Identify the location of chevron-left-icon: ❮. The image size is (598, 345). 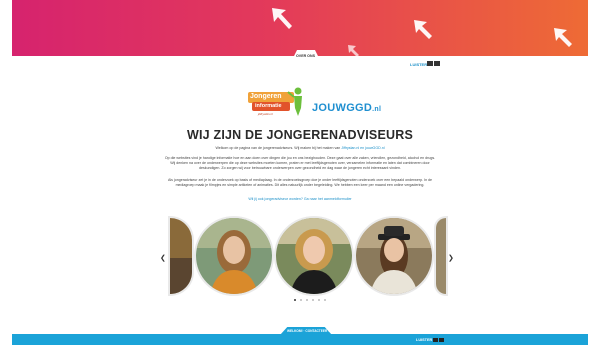
(163, 258).